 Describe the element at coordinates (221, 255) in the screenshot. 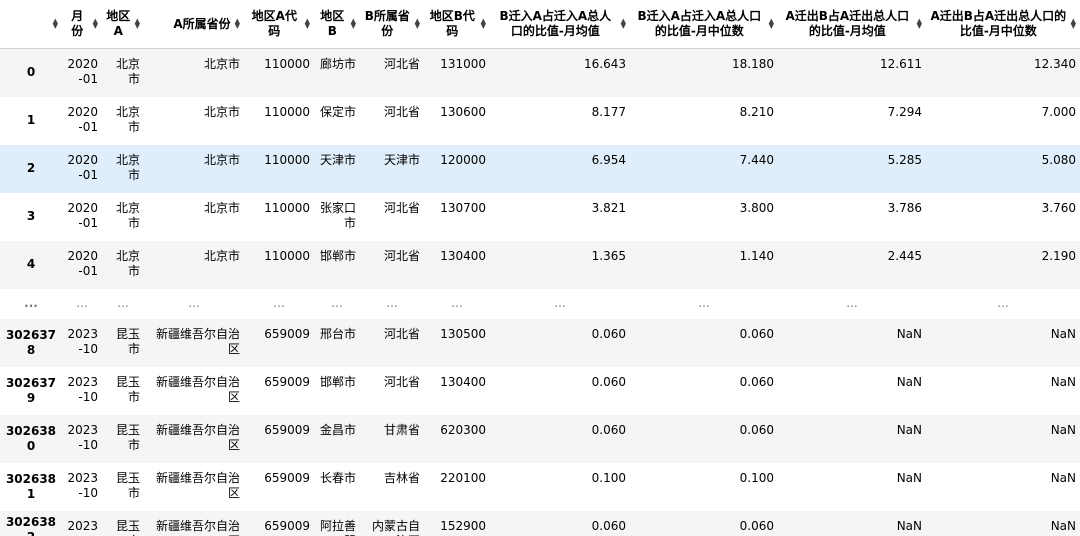

I see `cell-provA: 北京市` at that location.